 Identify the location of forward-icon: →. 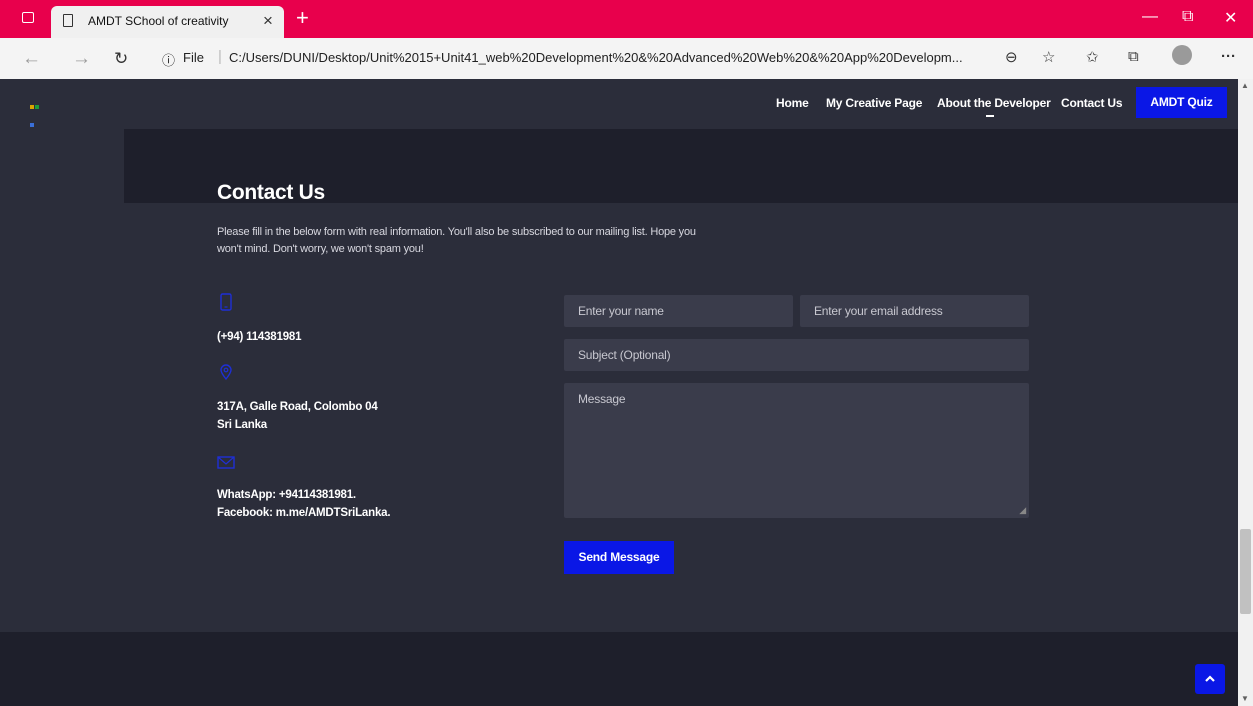
(81, 59).